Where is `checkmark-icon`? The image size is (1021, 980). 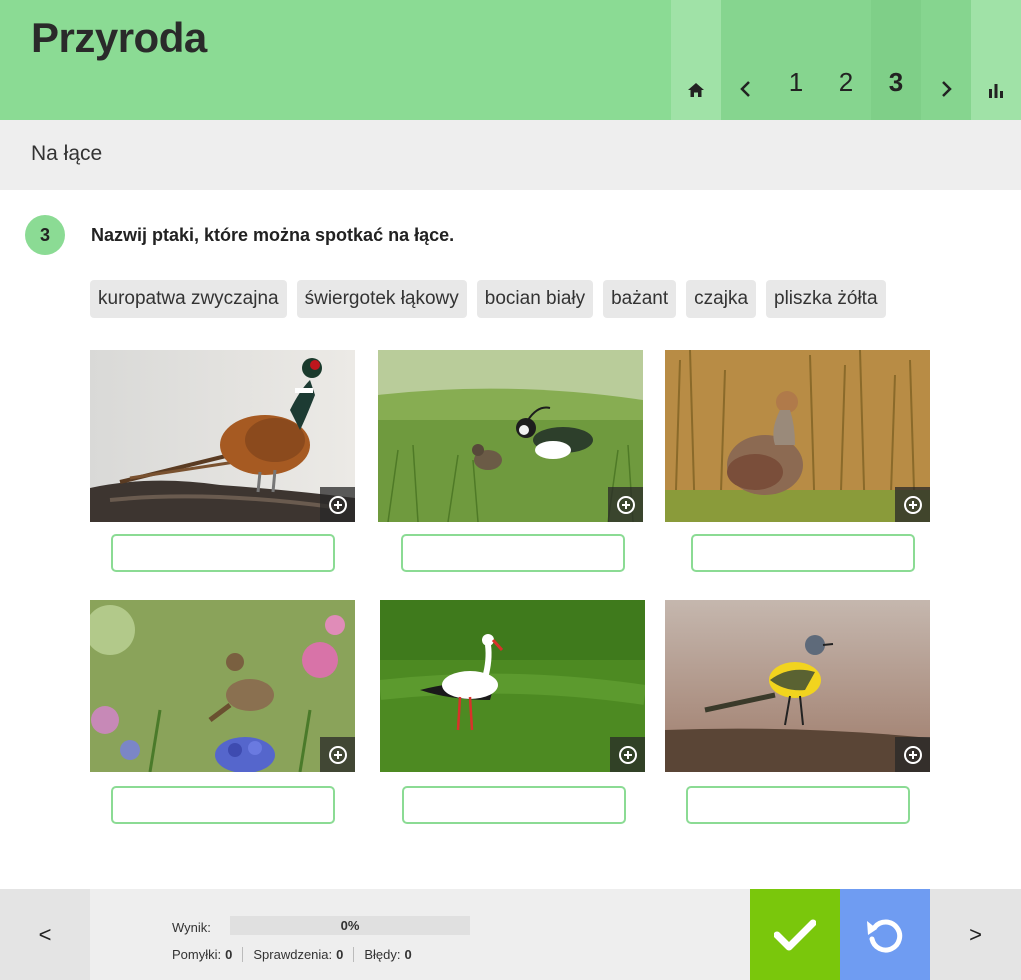 checkmark-icon is located at coordinates (795, 934).